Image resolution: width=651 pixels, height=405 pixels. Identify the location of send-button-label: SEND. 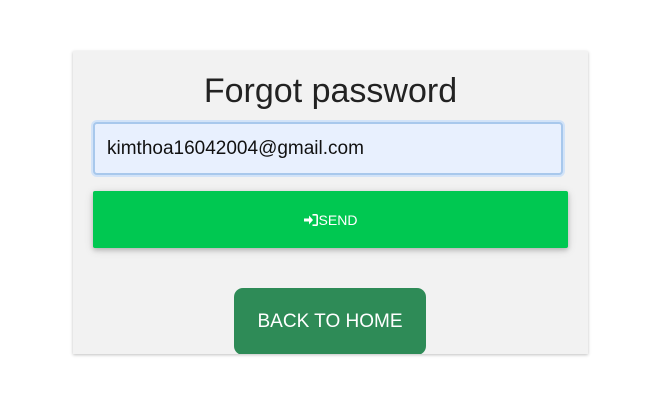
(338, 219).